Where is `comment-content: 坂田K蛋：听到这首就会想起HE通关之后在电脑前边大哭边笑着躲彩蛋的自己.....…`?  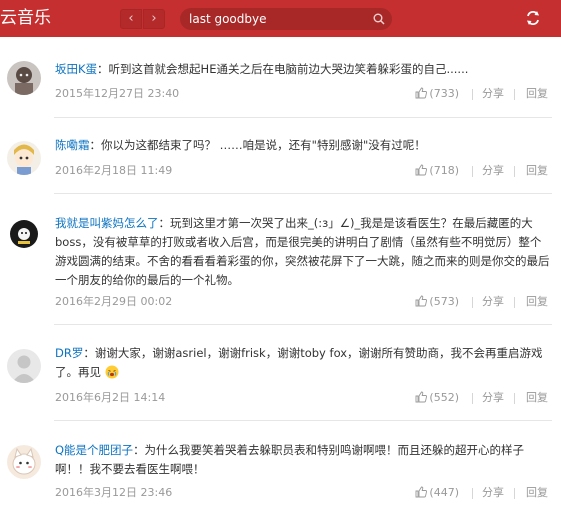
comment-content: 坂田K蛋：听到这首就会想起HE通关之后在电脑前边大哭边笑着躲彩蛋的自己.....… is located at coordinates (303, 69).